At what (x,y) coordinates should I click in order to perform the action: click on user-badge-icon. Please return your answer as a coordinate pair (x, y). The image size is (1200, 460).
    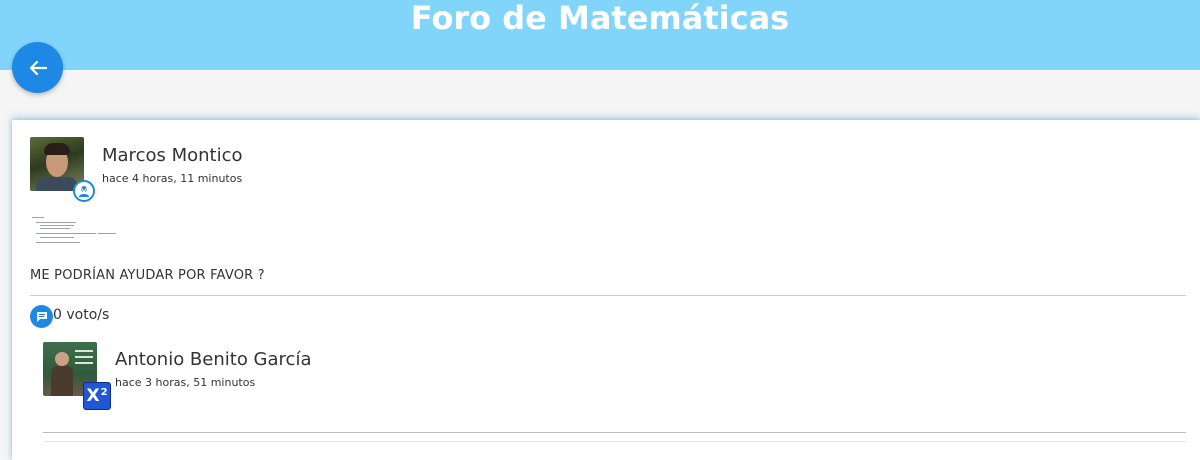
    Looking at the image, I should click on (84, 191).